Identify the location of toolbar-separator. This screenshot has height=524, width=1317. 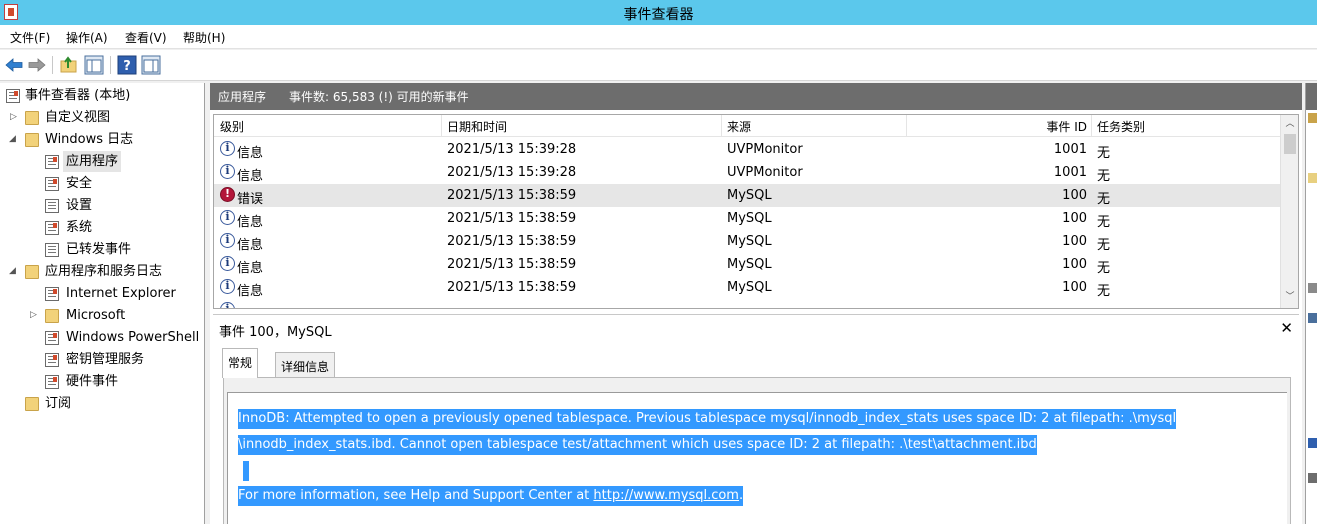
(52, 65).